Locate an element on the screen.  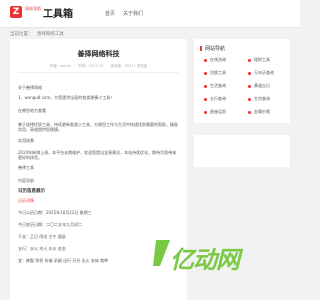
watermark: 亿动网 is located at coordinates (195, 256).